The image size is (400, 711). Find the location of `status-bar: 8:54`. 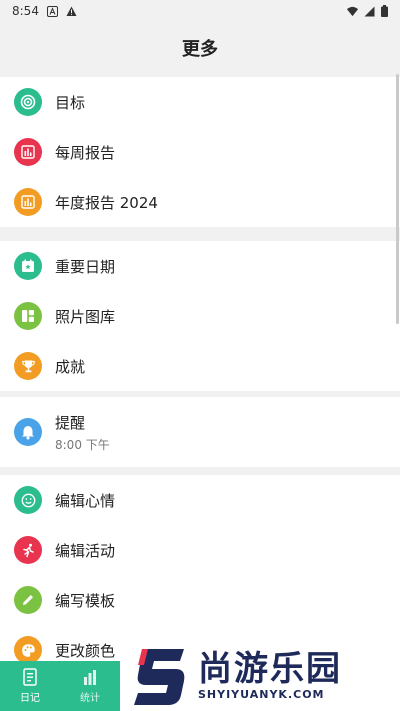

status-bar: 8:54 is located at coordinates (200, 11).